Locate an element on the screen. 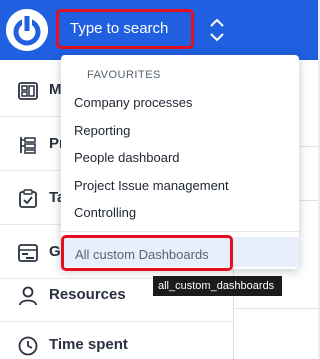 The height and width of the screenshot is (359, 320). search-input: Type to search is located at coordinates (125, 29).